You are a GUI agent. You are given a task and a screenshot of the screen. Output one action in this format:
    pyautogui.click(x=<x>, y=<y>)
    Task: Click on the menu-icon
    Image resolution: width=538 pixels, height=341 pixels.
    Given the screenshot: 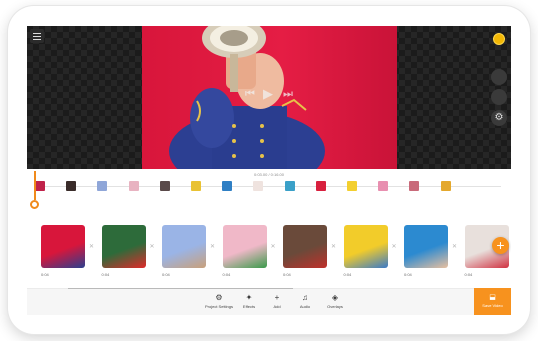 What is the action you would take?
    pyautogui.click(x=37, y=36)
    